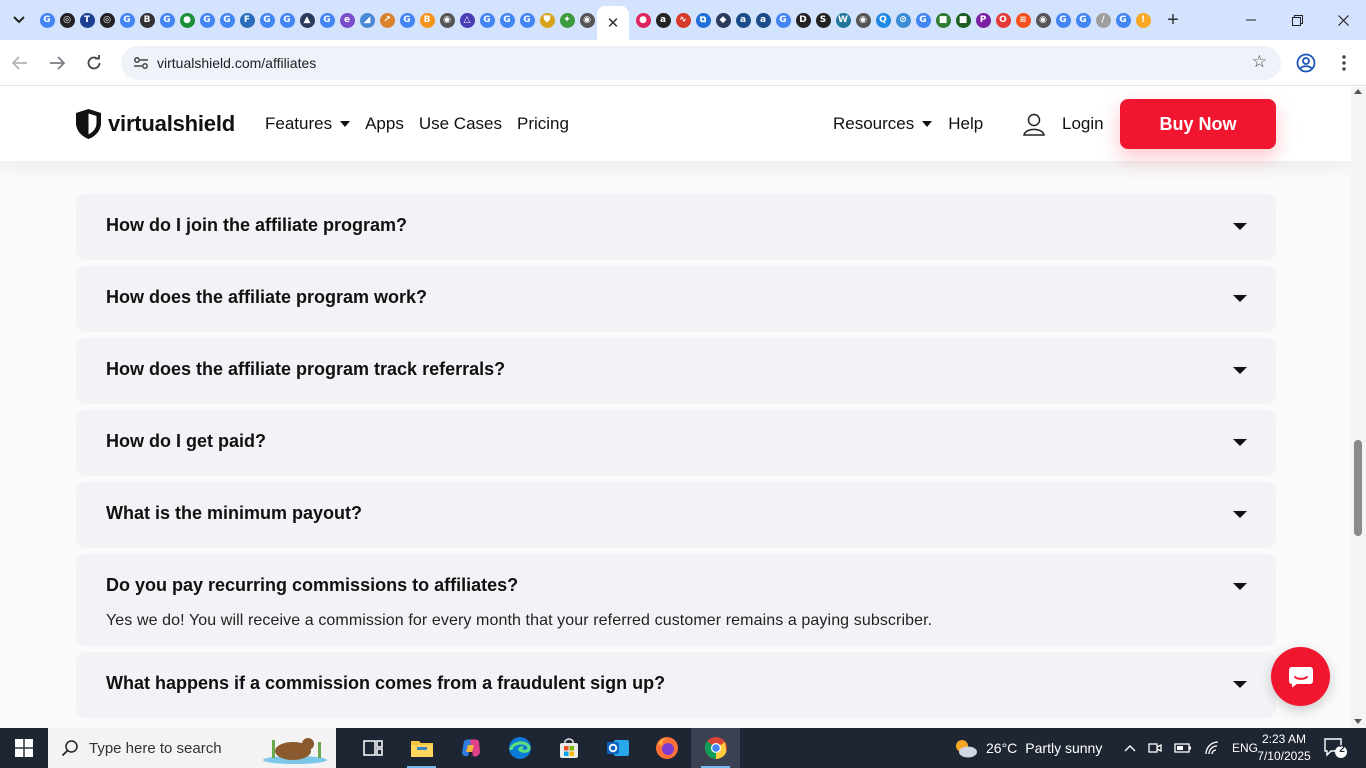 This screenshot has height=768, width=1366. What do you see at coordinates (567, 20) in the screenshot?
I see `browser-tab: ✦` at bounding box center [567, 20].